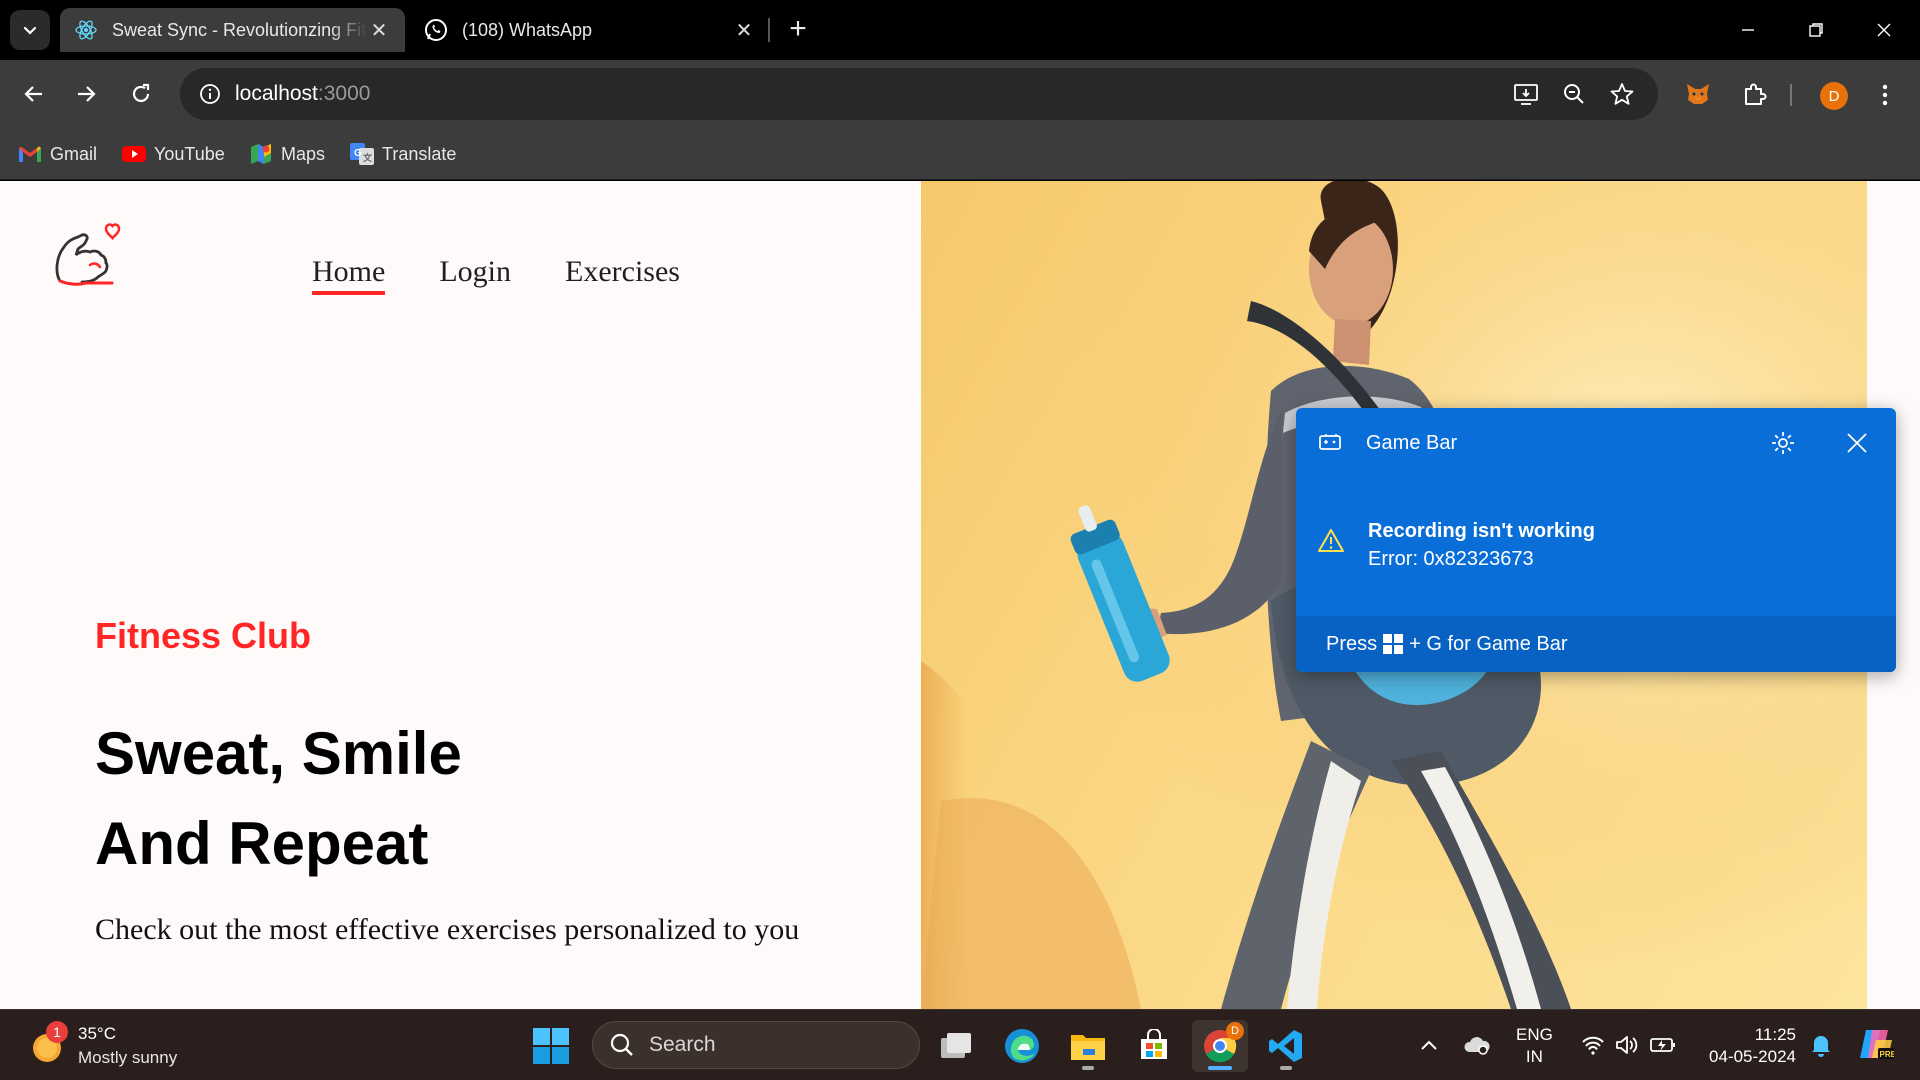 The image size is (1920, 1080). I want to click on tray-onedrive, so click(1477, 1045).